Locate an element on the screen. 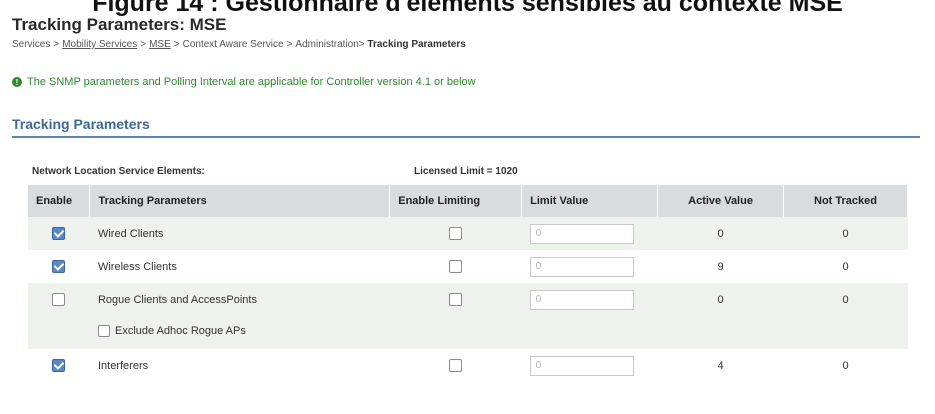  info-icon: ! is located at coordinates (17, 82).